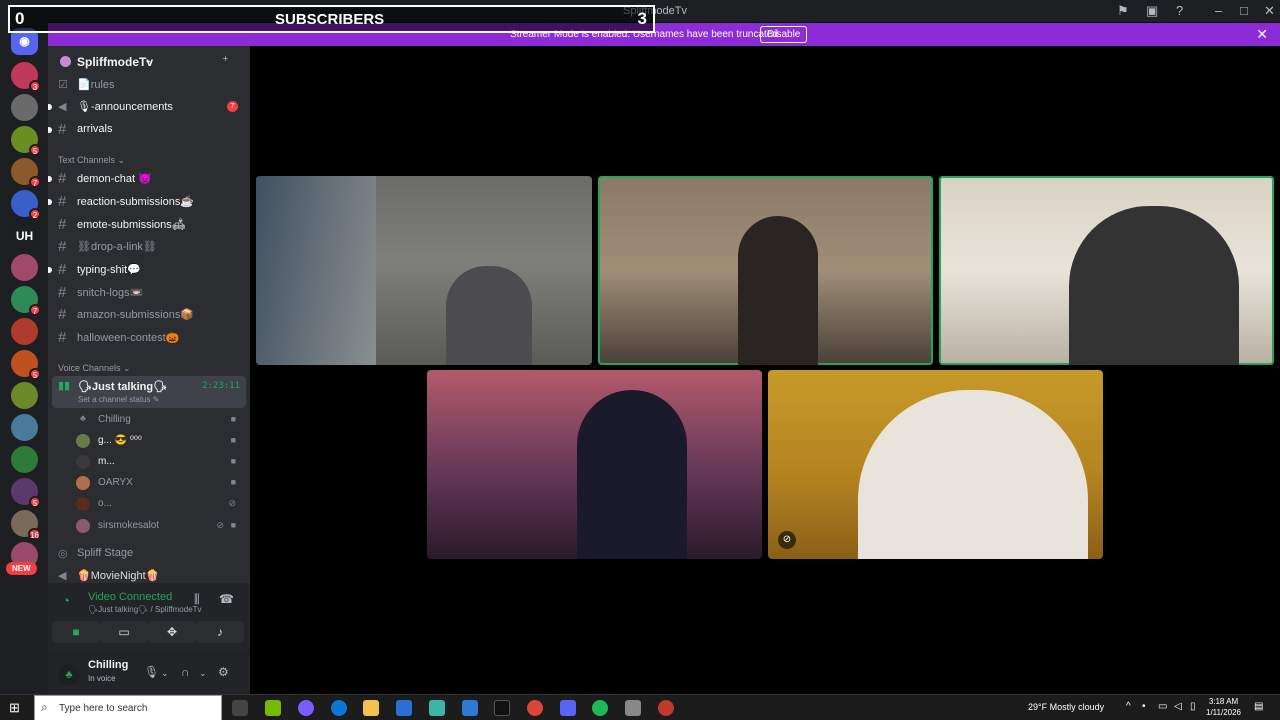 The image size is (1280, 720). What do you see at coordinates (147, 178) in the screenshot?
I see `channel-demon-chat: # demon-chat 👿` at bounding box center [147, 178].